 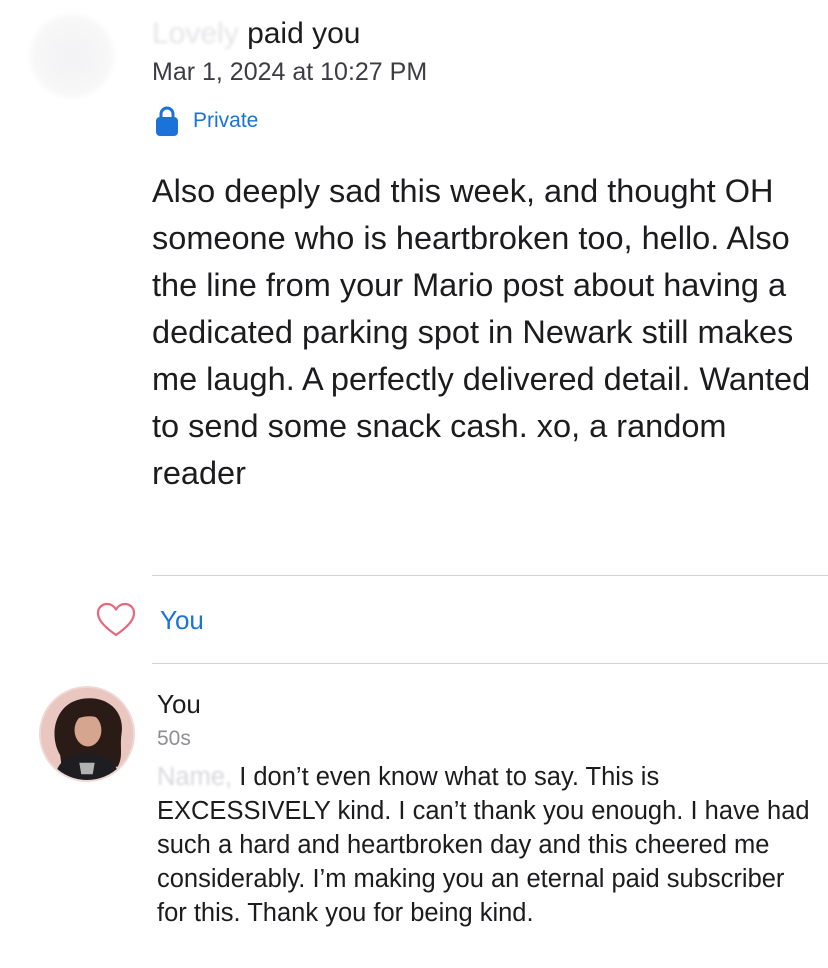 I want to click on privacy-label: Private, so click(x=226, y=120).